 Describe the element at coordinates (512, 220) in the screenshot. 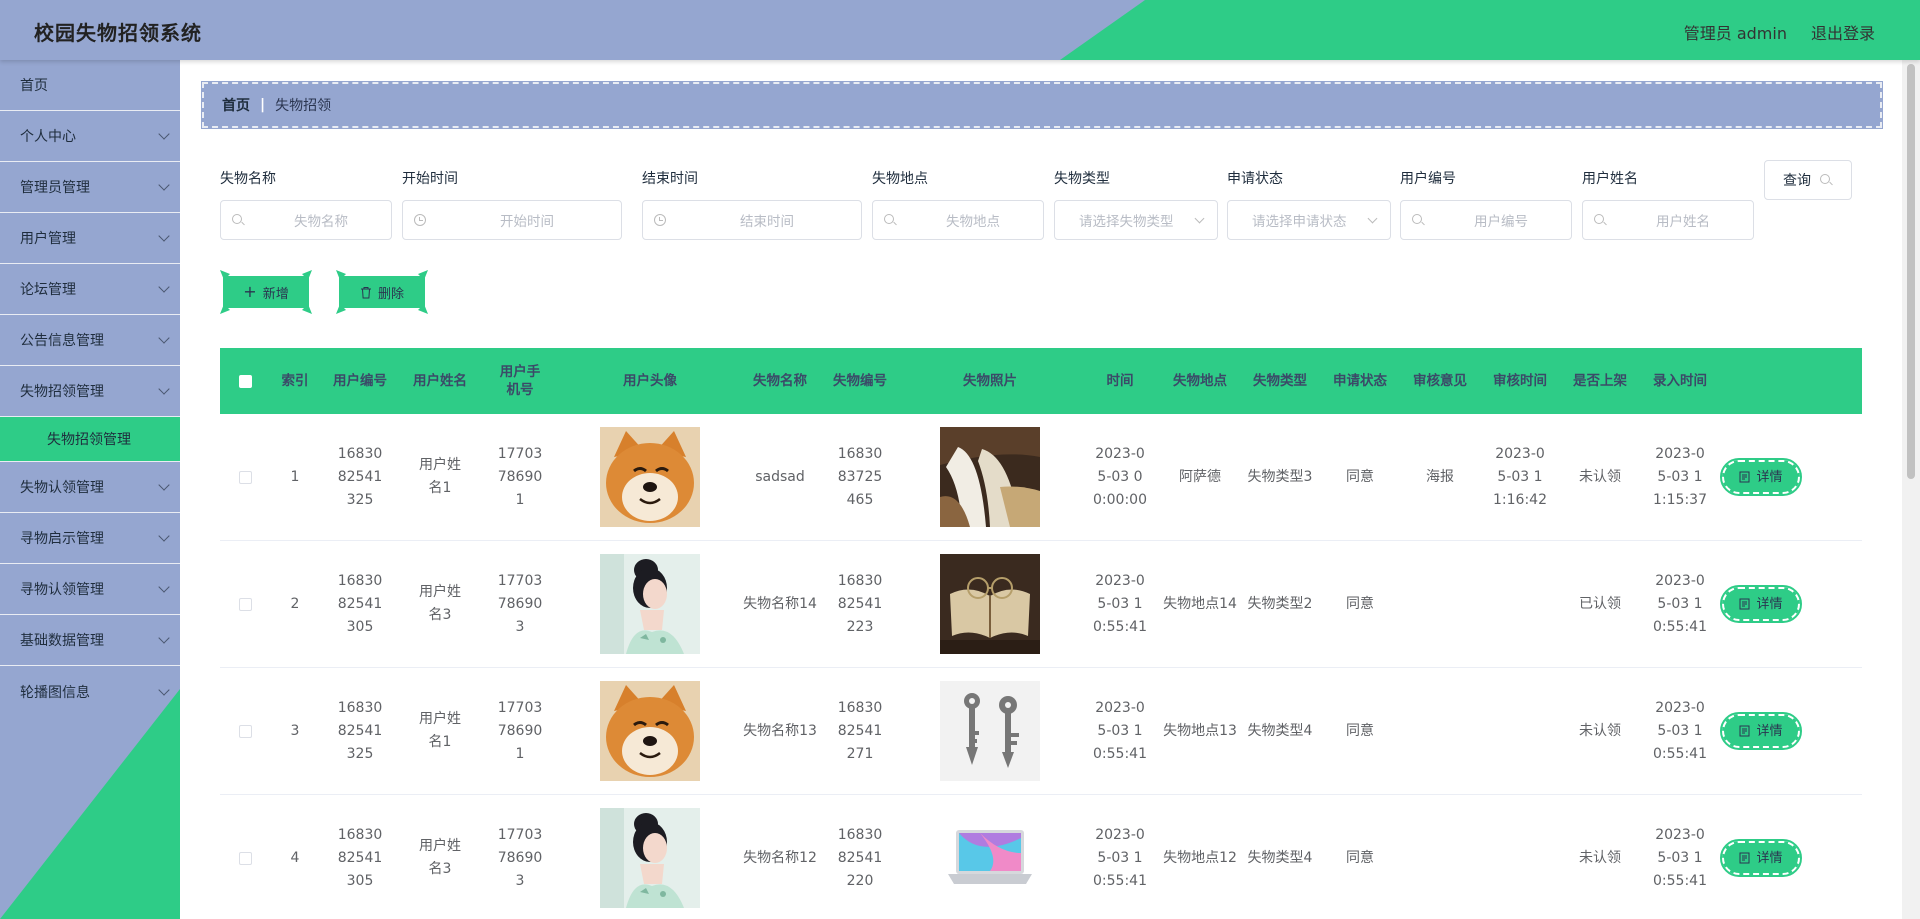

I see `start-time-input: 开始时间` at that location.